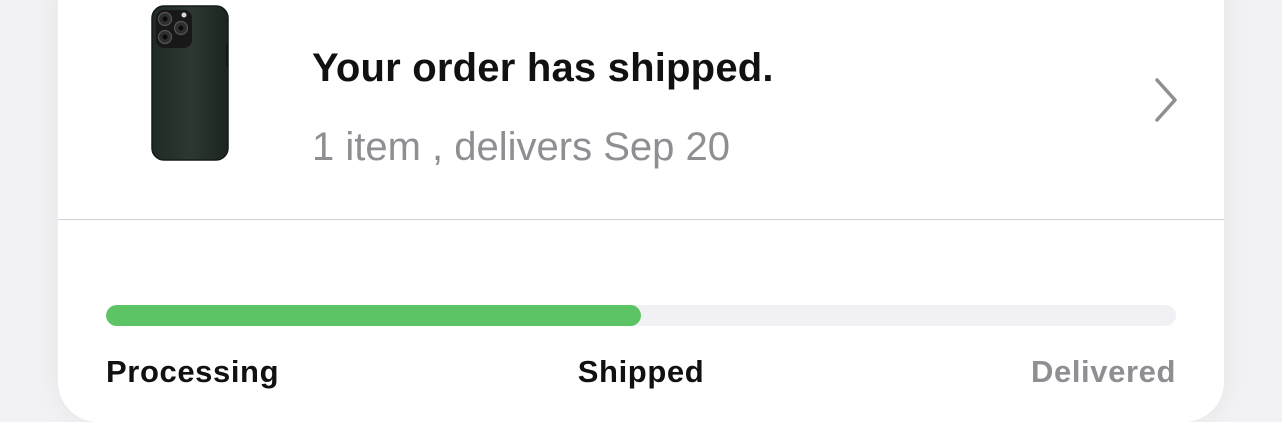 The height and width of the screenshot is (422, 1282). Describe the element at coordinates (190, 83) in the screenshot. I see `phone-case-thumbnail` at that location.